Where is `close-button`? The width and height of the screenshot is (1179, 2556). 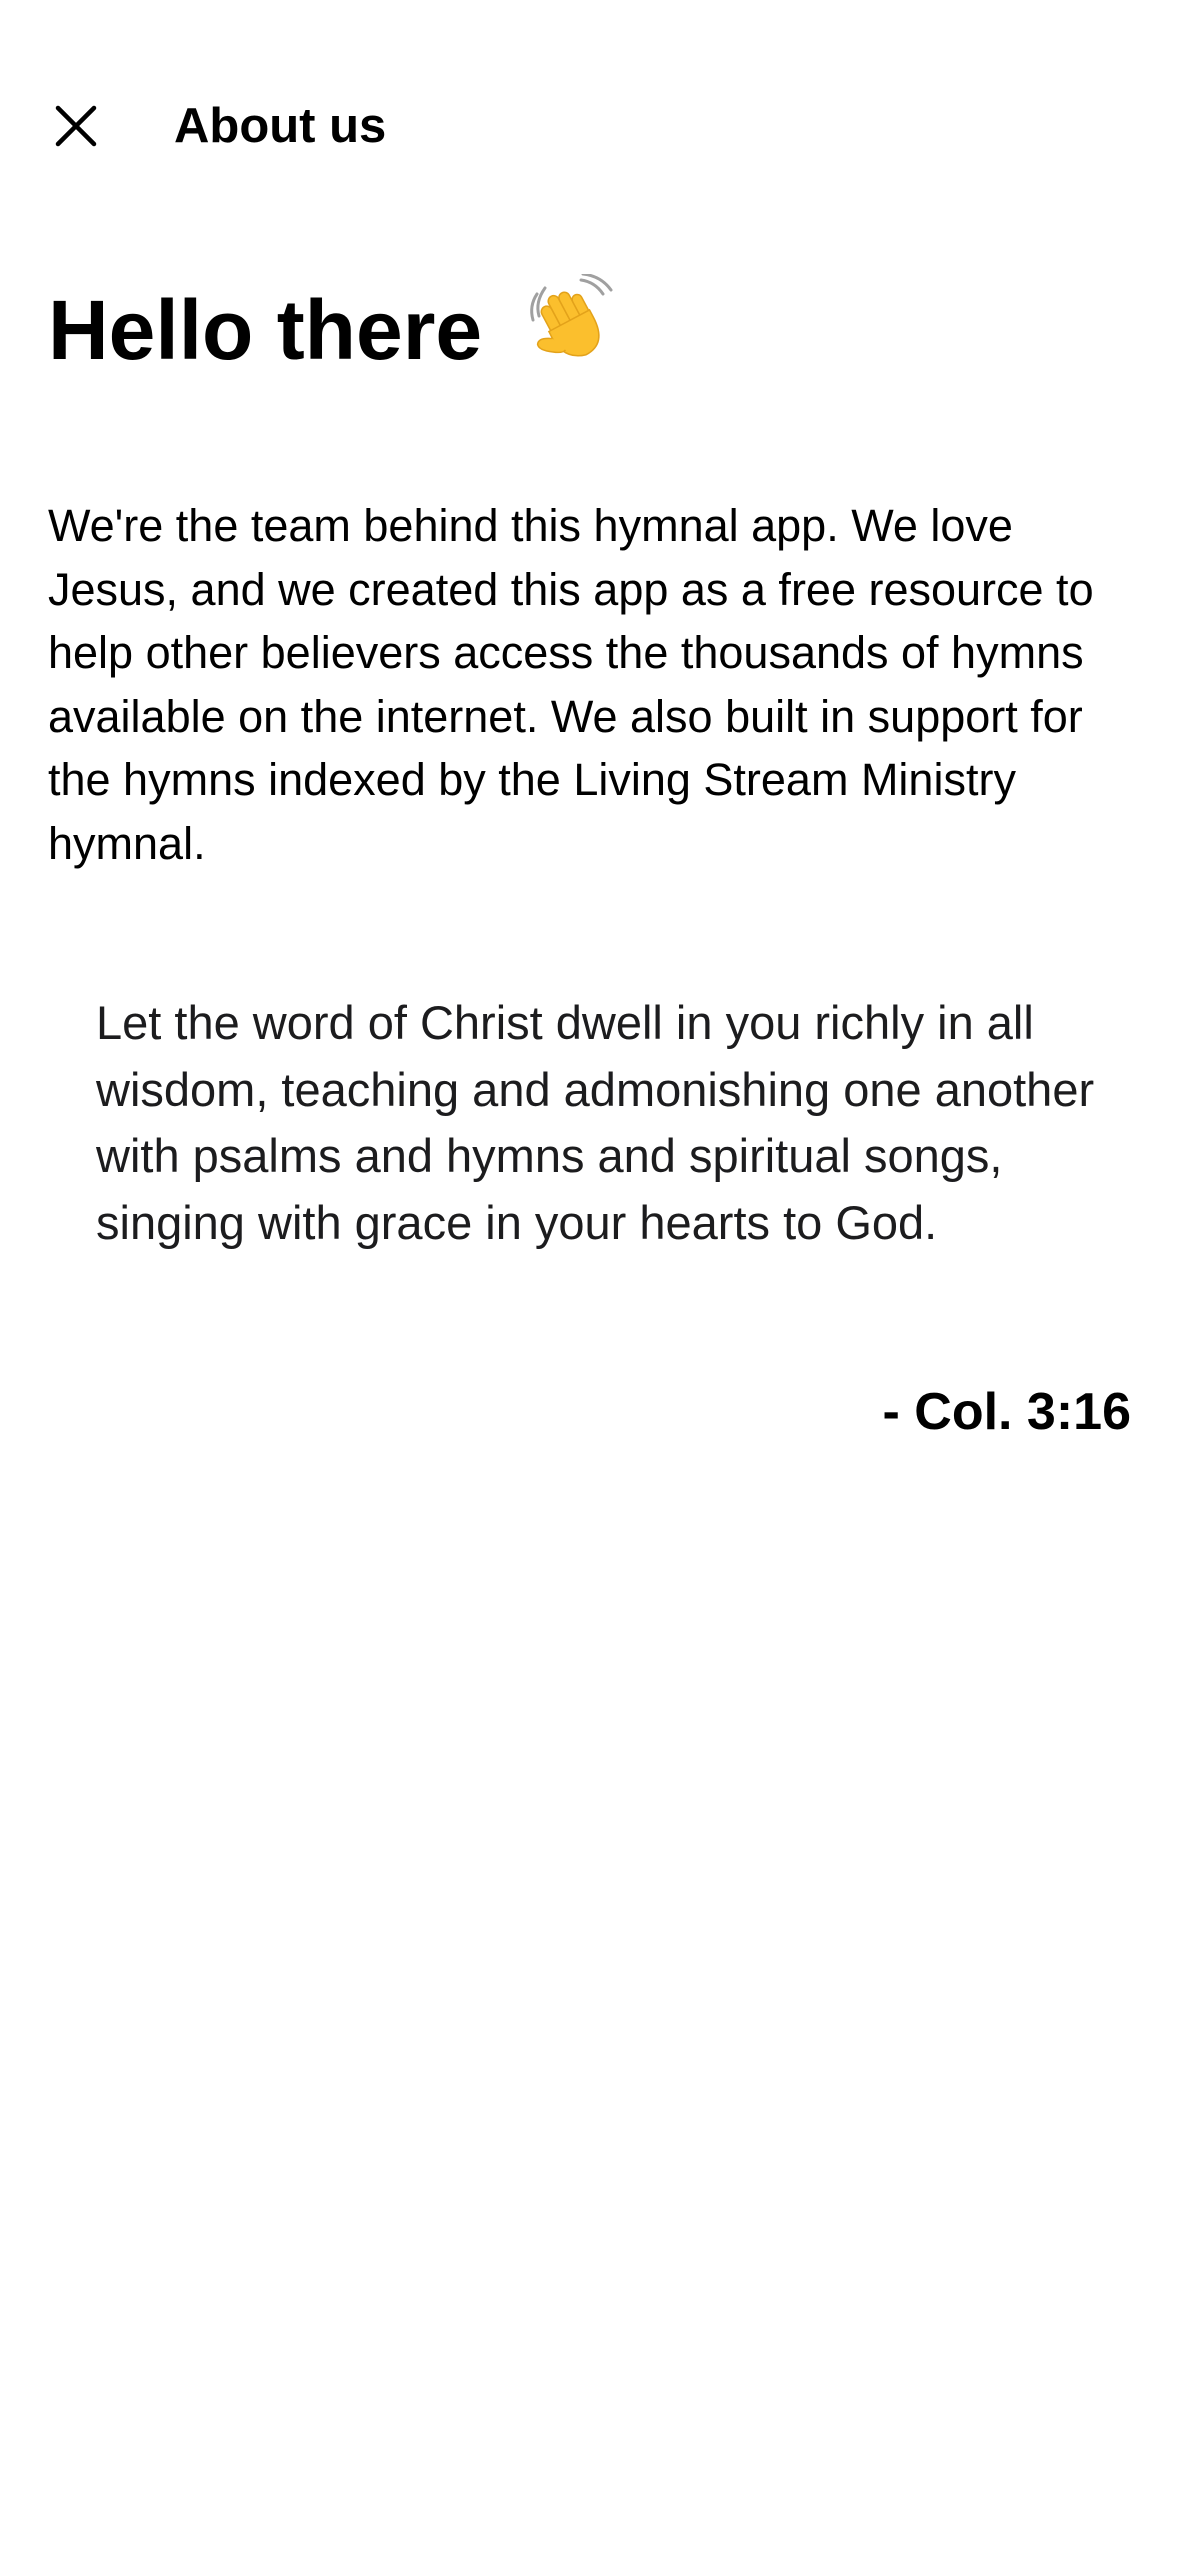
close-button is located at coordinates (76, 126).